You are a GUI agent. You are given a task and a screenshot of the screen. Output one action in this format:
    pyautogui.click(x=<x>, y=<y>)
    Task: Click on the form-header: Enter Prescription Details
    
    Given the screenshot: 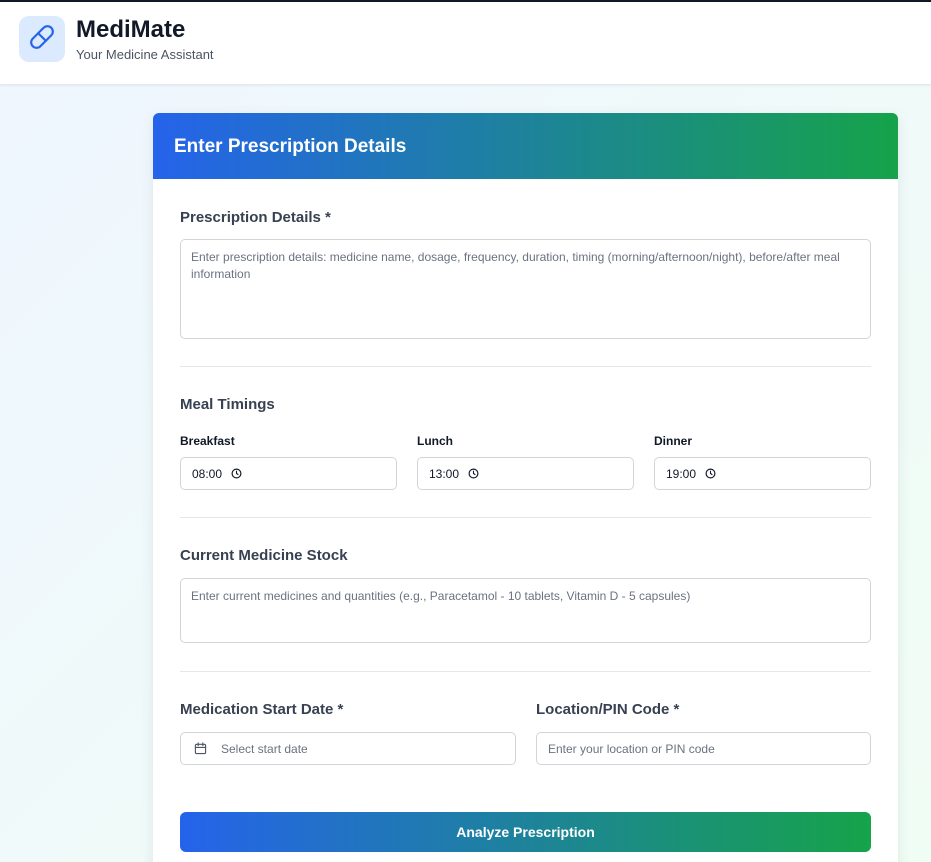 What is the action you would take?
    pyautogui.click(x=525, y=146)
    